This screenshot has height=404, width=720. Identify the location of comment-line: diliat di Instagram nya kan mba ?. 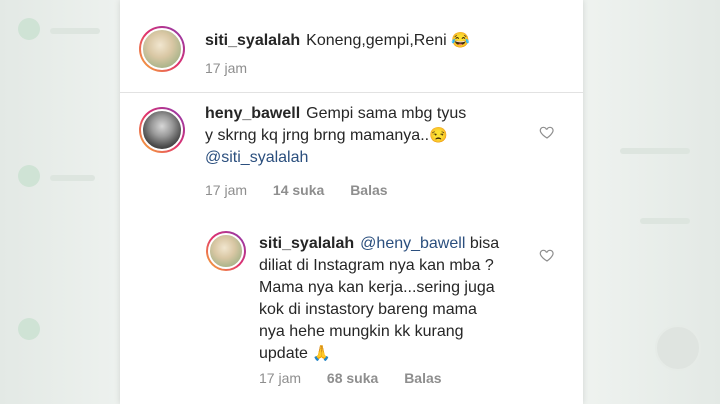
(376, 265).